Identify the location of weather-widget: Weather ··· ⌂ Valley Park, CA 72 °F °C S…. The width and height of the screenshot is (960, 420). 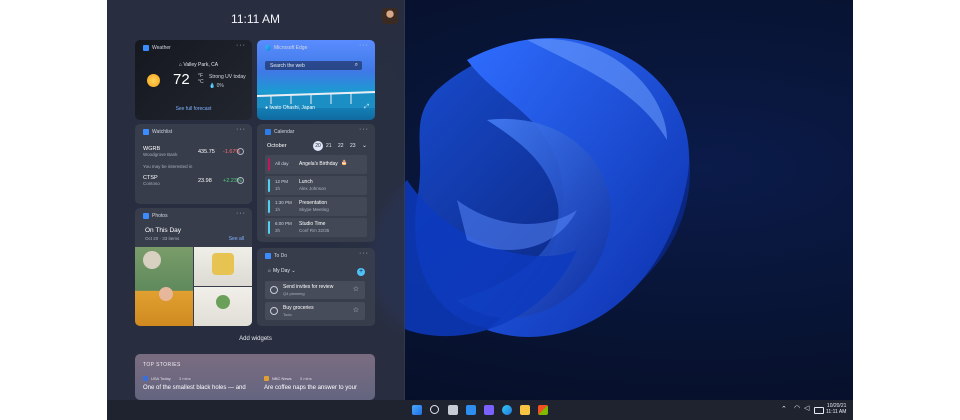
(193, 80).